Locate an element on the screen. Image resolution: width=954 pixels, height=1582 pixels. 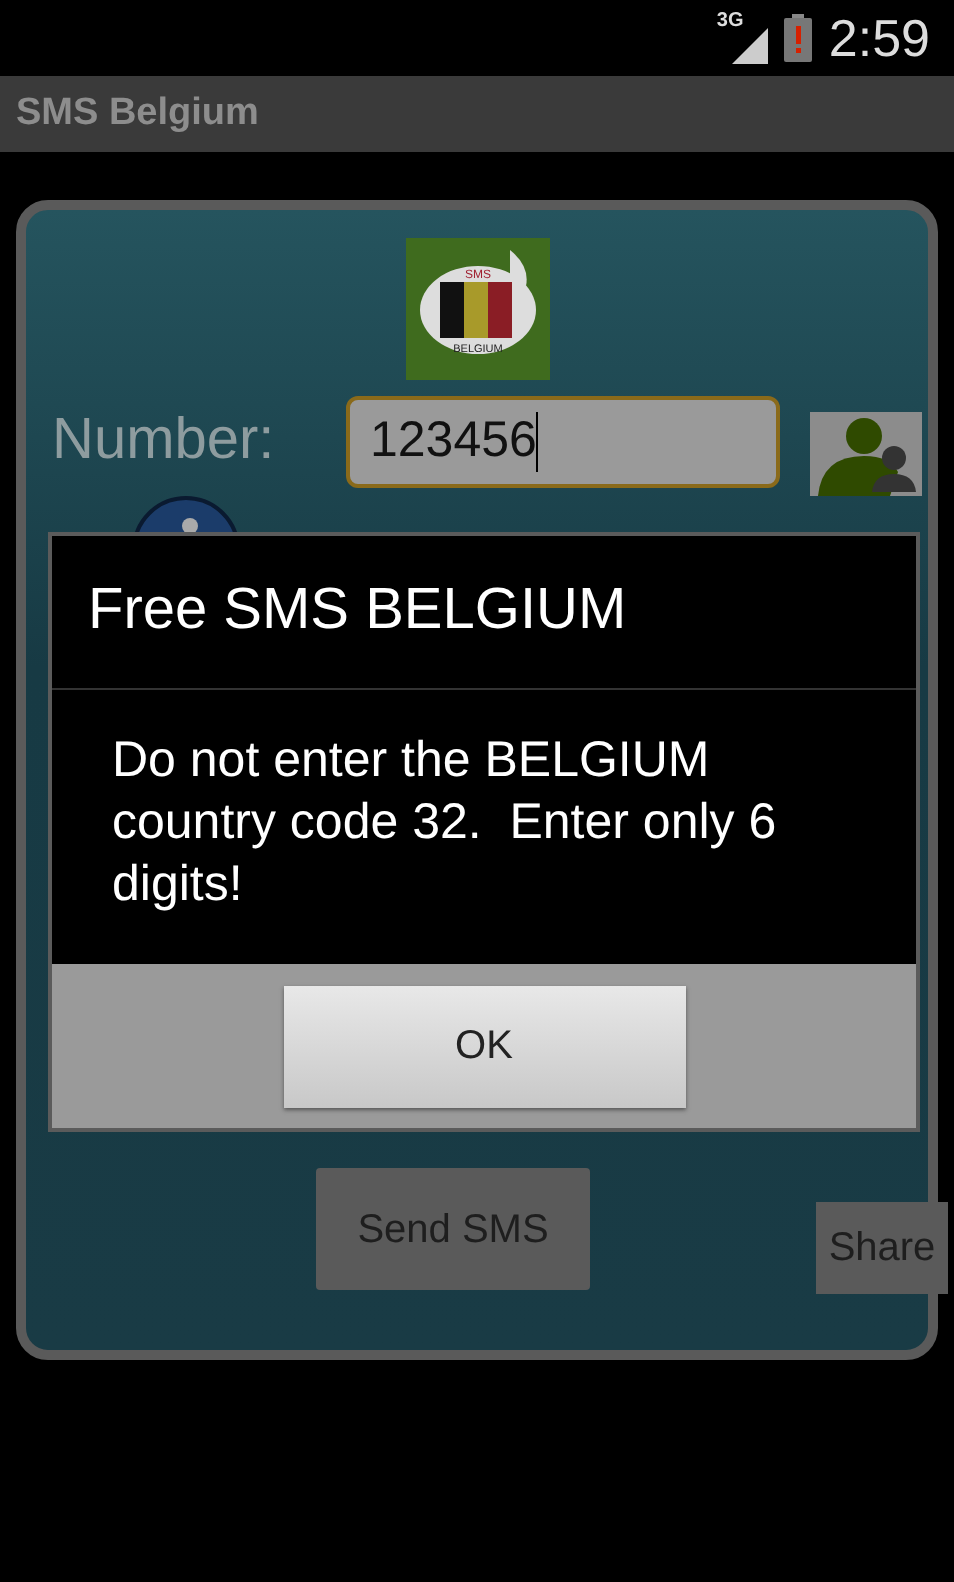
dialog-title: Free SMS BELGIUM is located at coordinates (357, 611).